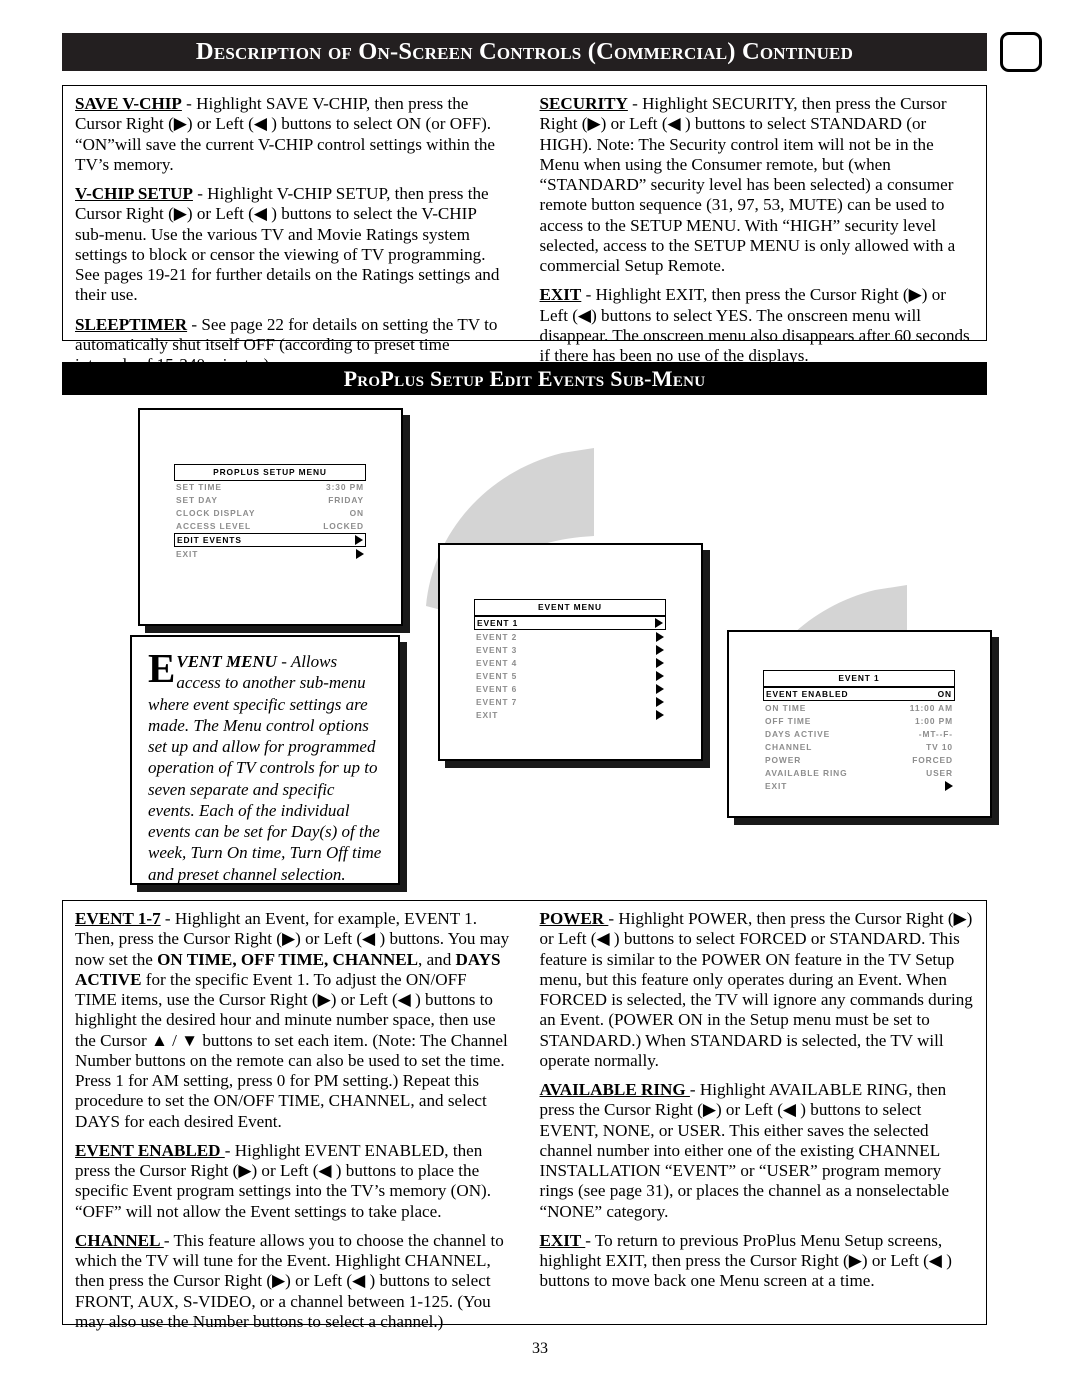 The width and height of the screenshot is (1080, 1397). Describe the element at coordinates (798, 733) in the screenshot. I see `osd-row-label: DAYS ACTIVE` at that location.